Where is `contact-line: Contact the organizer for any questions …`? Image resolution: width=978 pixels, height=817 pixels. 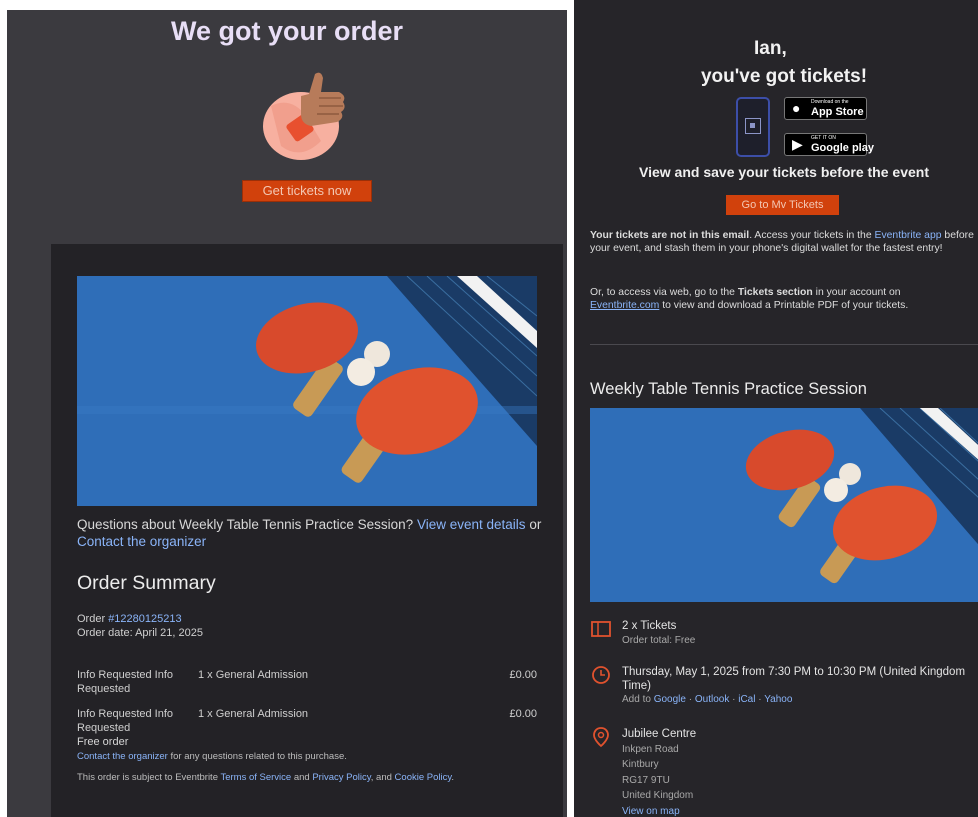 contact-line: Contact the organizer for any questions … is located at coordinates (212, 756).